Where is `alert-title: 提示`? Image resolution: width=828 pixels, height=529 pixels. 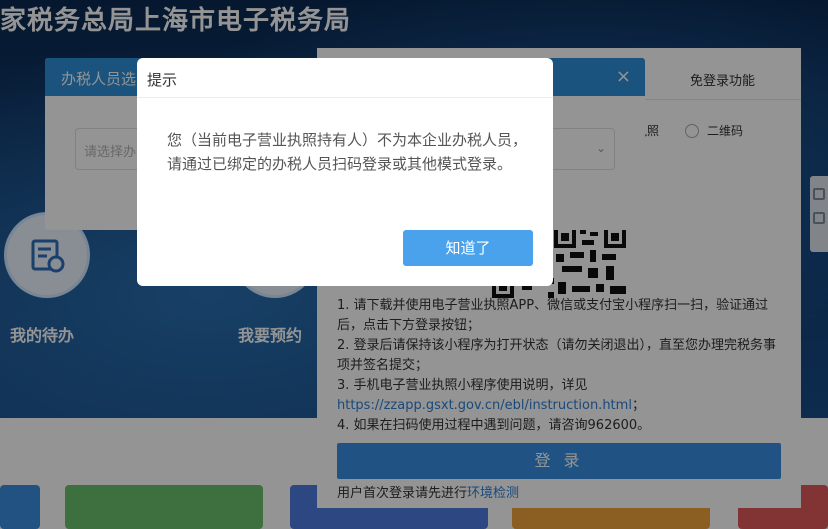
alert-title: 提示 is located at coordinates (162, 80).